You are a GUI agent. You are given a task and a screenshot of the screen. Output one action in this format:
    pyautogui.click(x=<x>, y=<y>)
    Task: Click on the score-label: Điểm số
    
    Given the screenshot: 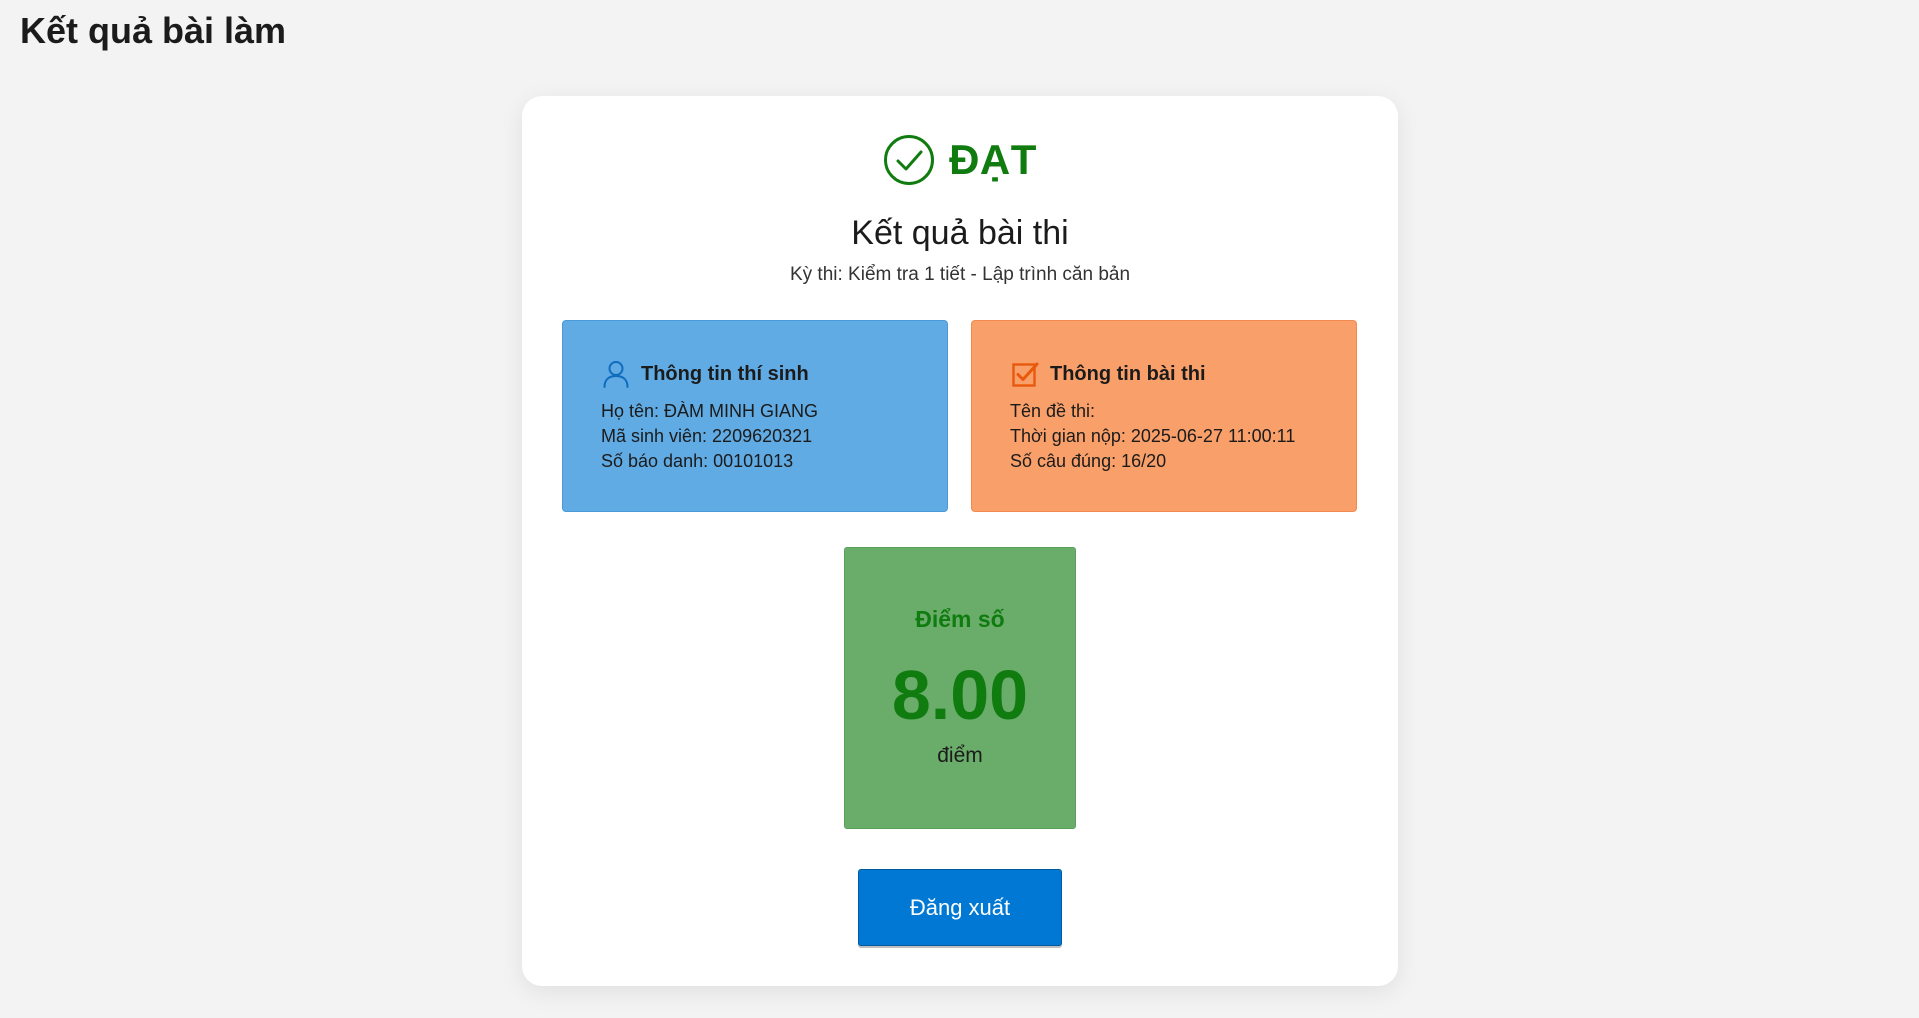 What is the action you would take?
    pyautogui.click(x=960, y=619)
    